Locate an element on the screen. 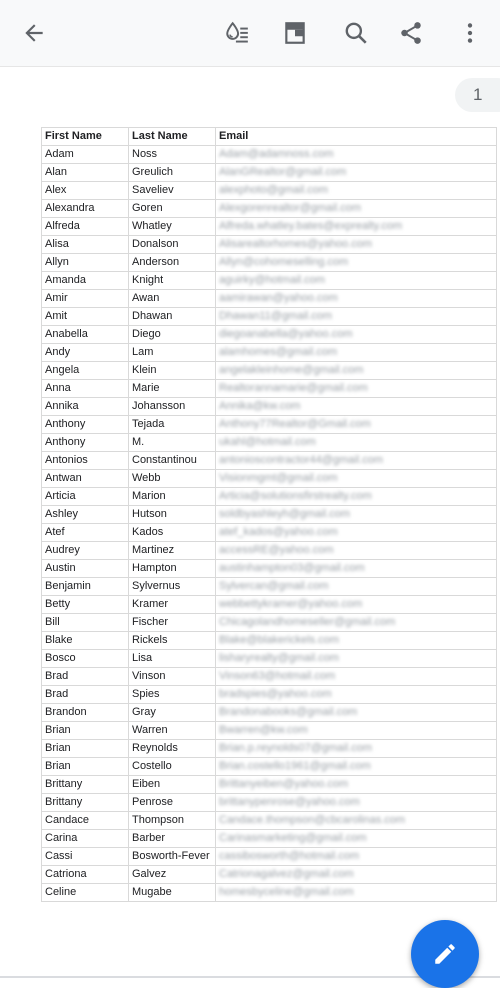  email-cell: AlanGRealtor@gmail.com is located at coordinates (356, 172).